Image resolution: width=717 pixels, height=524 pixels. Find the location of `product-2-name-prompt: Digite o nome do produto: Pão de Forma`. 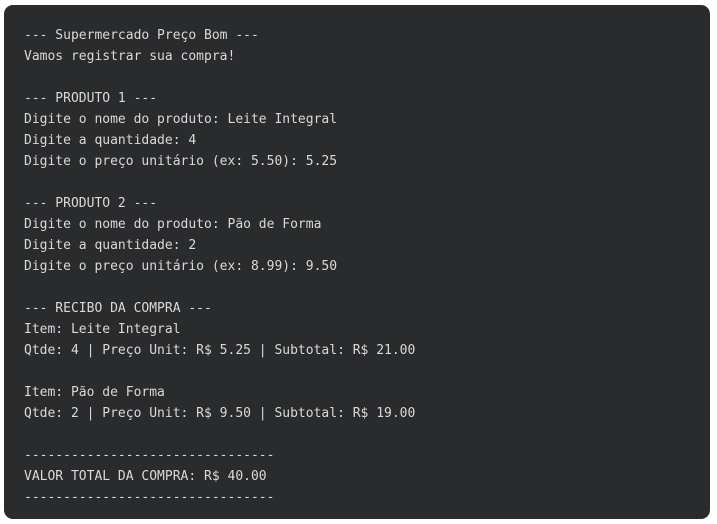

product-2-name-prompt: Digite o nome do produto: Pão de Forma is located at coordinates (173, 224).